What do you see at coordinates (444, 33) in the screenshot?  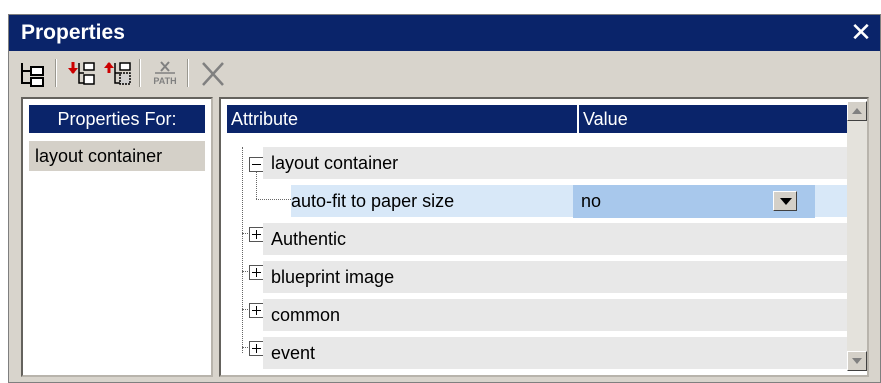 I see `title-bar: Properties ✕` at bounding box center [444, 33].